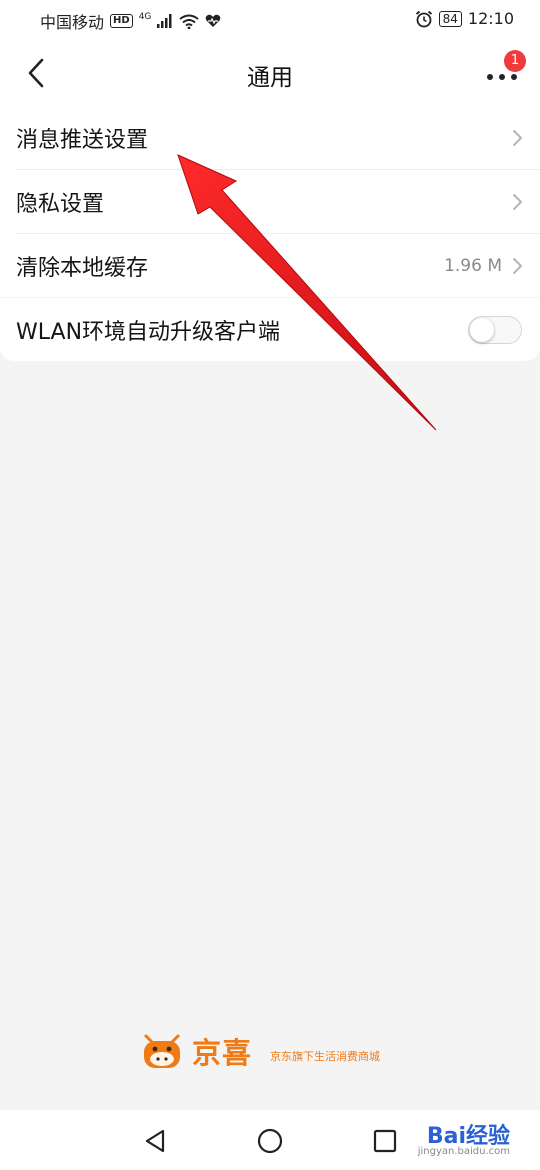  I want to click on nav-recents-button, so click(385, 1141).